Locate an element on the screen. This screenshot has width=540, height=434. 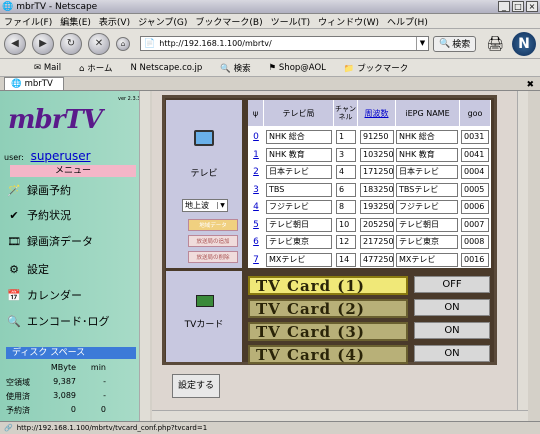
bookmark-folder: 📁 ブックマーク is located at coordinates (380, 68).